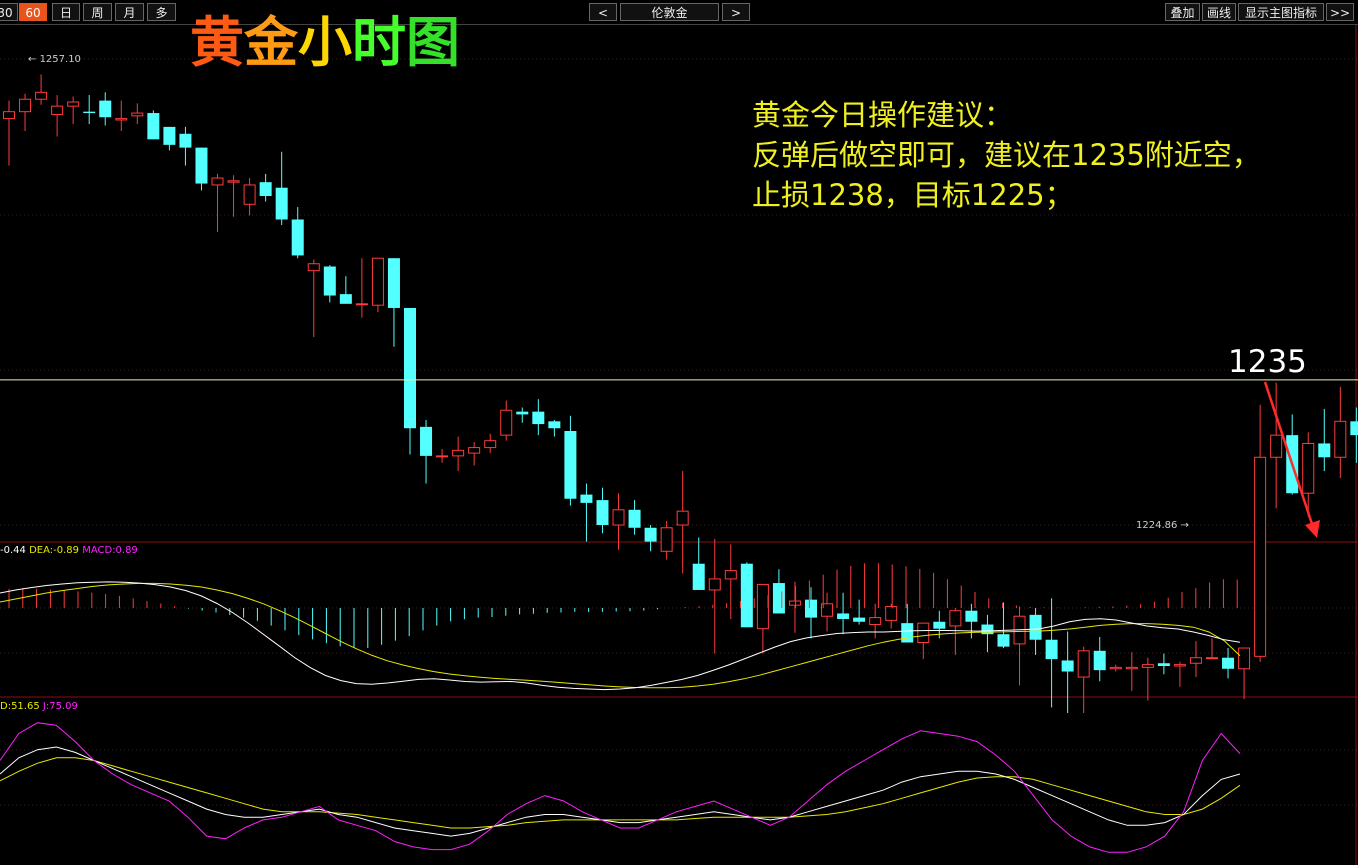 The height and width of the screenshot is (865, 1358). What do you see at coordinates (66, 12) in the screenshot?
I see `period-day-button: 日` at bounding box center [66, 12].